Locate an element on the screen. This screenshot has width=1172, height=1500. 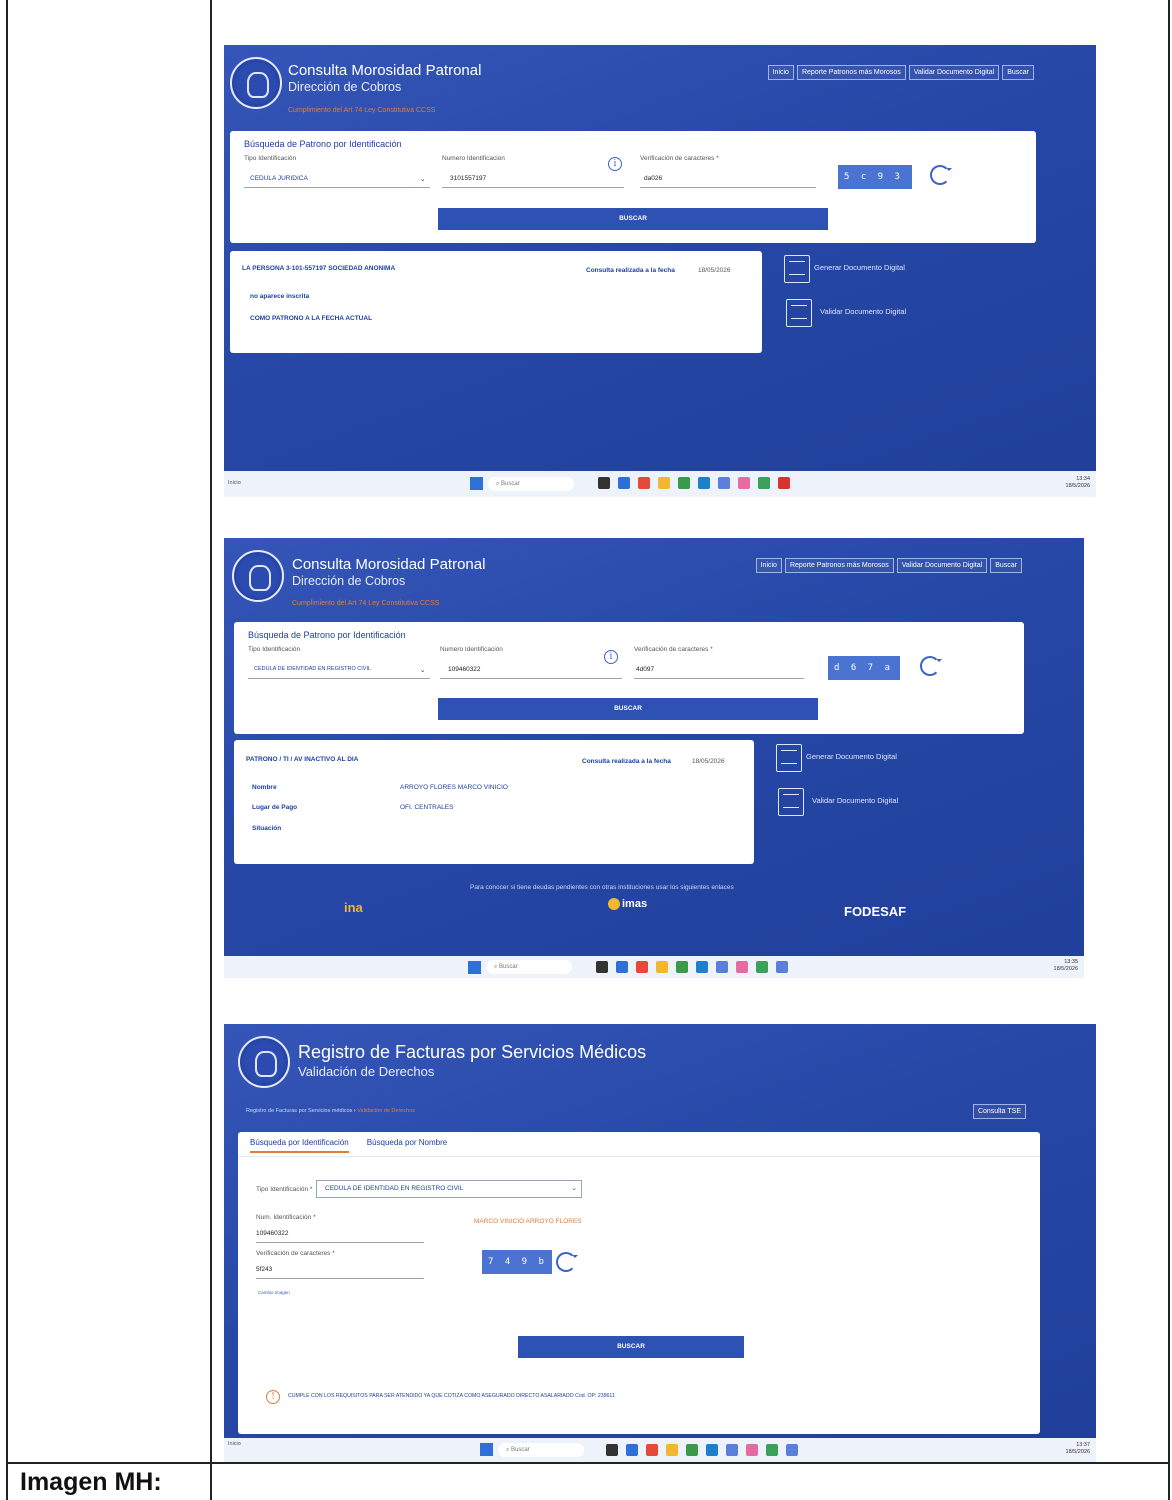
cambio-imagen-link: Cambio Imagen is located at coordinates (274, 1292).